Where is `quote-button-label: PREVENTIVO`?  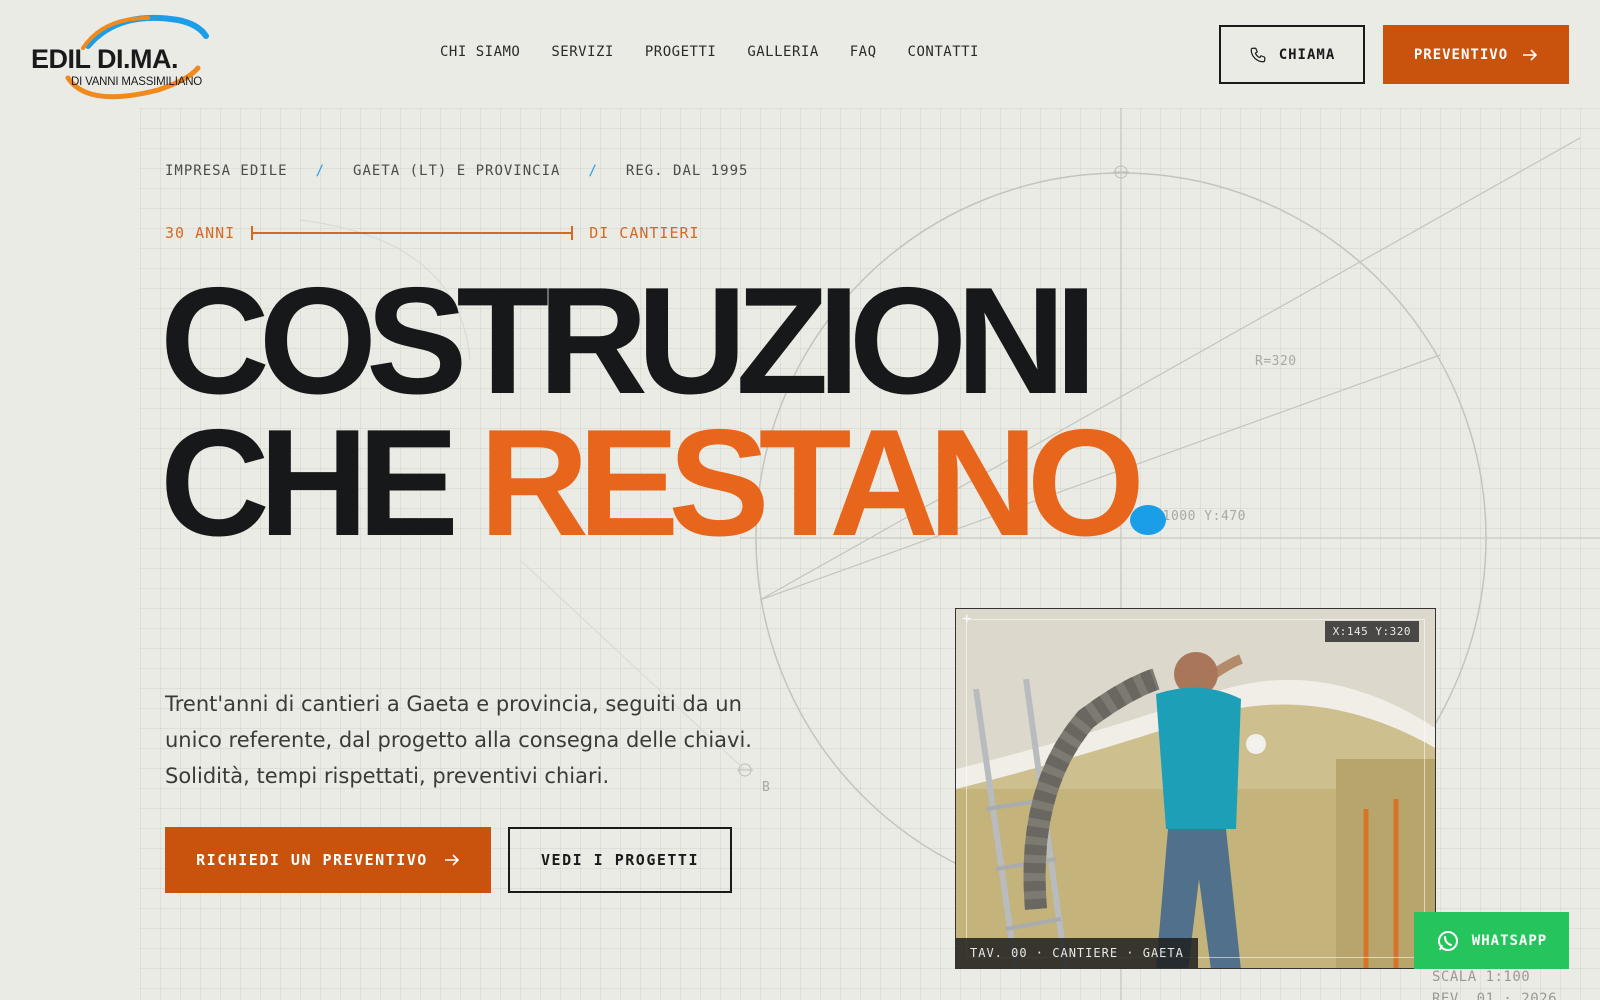 quote-button-label: PREVENTIVO is located at coordinates (1461, 54).